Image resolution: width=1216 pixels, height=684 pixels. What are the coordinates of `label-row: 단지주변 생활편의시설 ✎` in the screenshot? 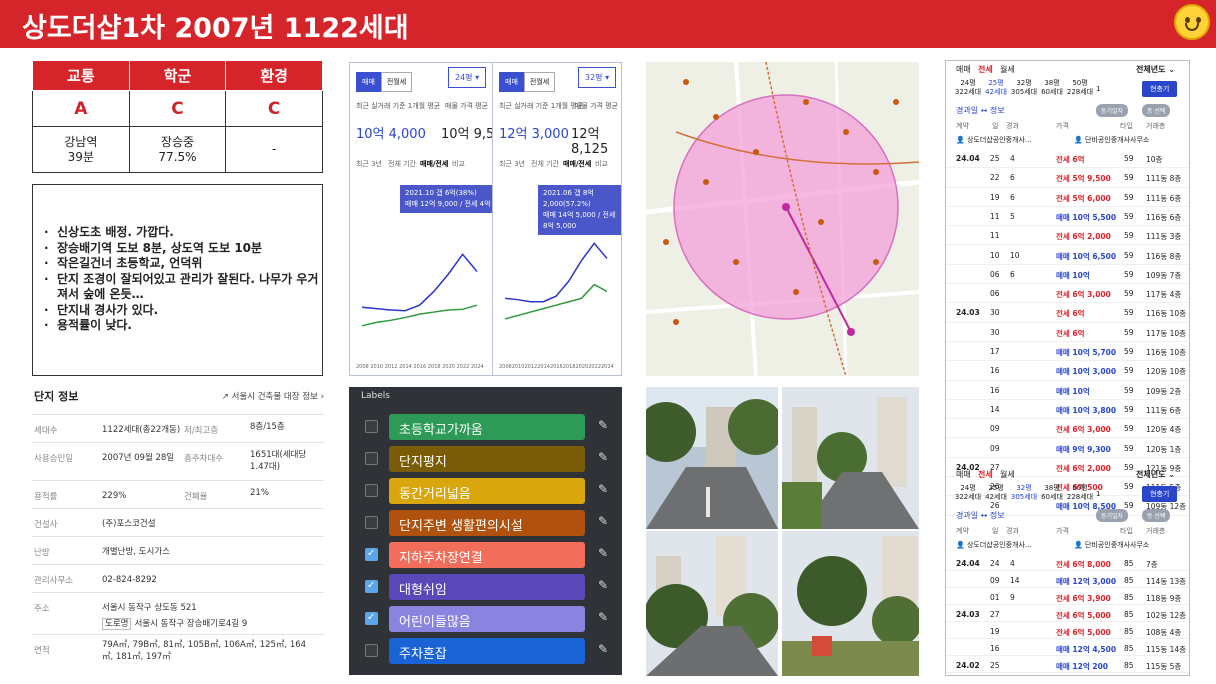 It's located at (485, 523).